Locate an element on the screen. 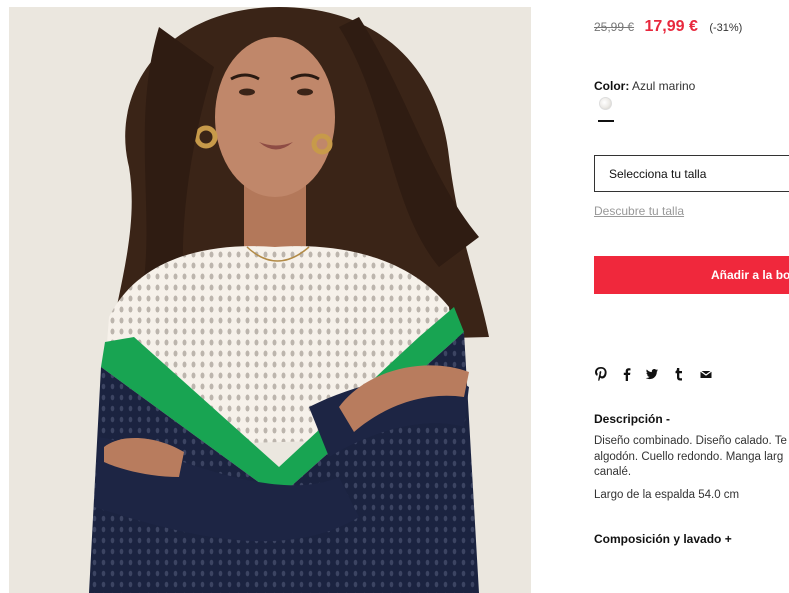 The image size is (789, 593). sale-price: 17,99 € is located at coordinates (671, 26).